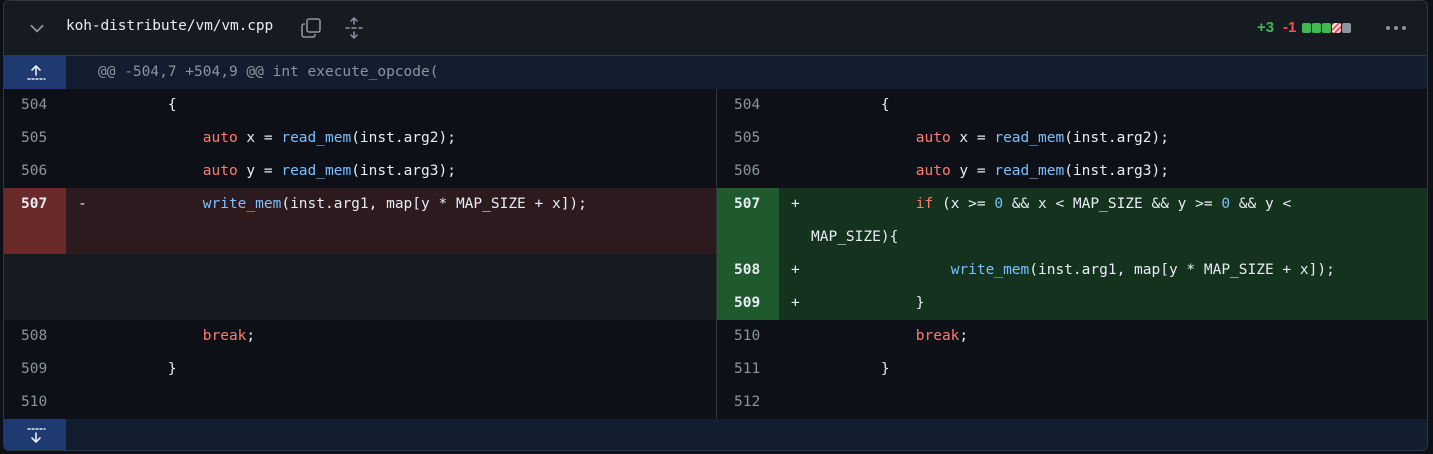 The height and width of the screenshot is (454, 1433). I want to click on expand-up-icon, so click(36, 72).